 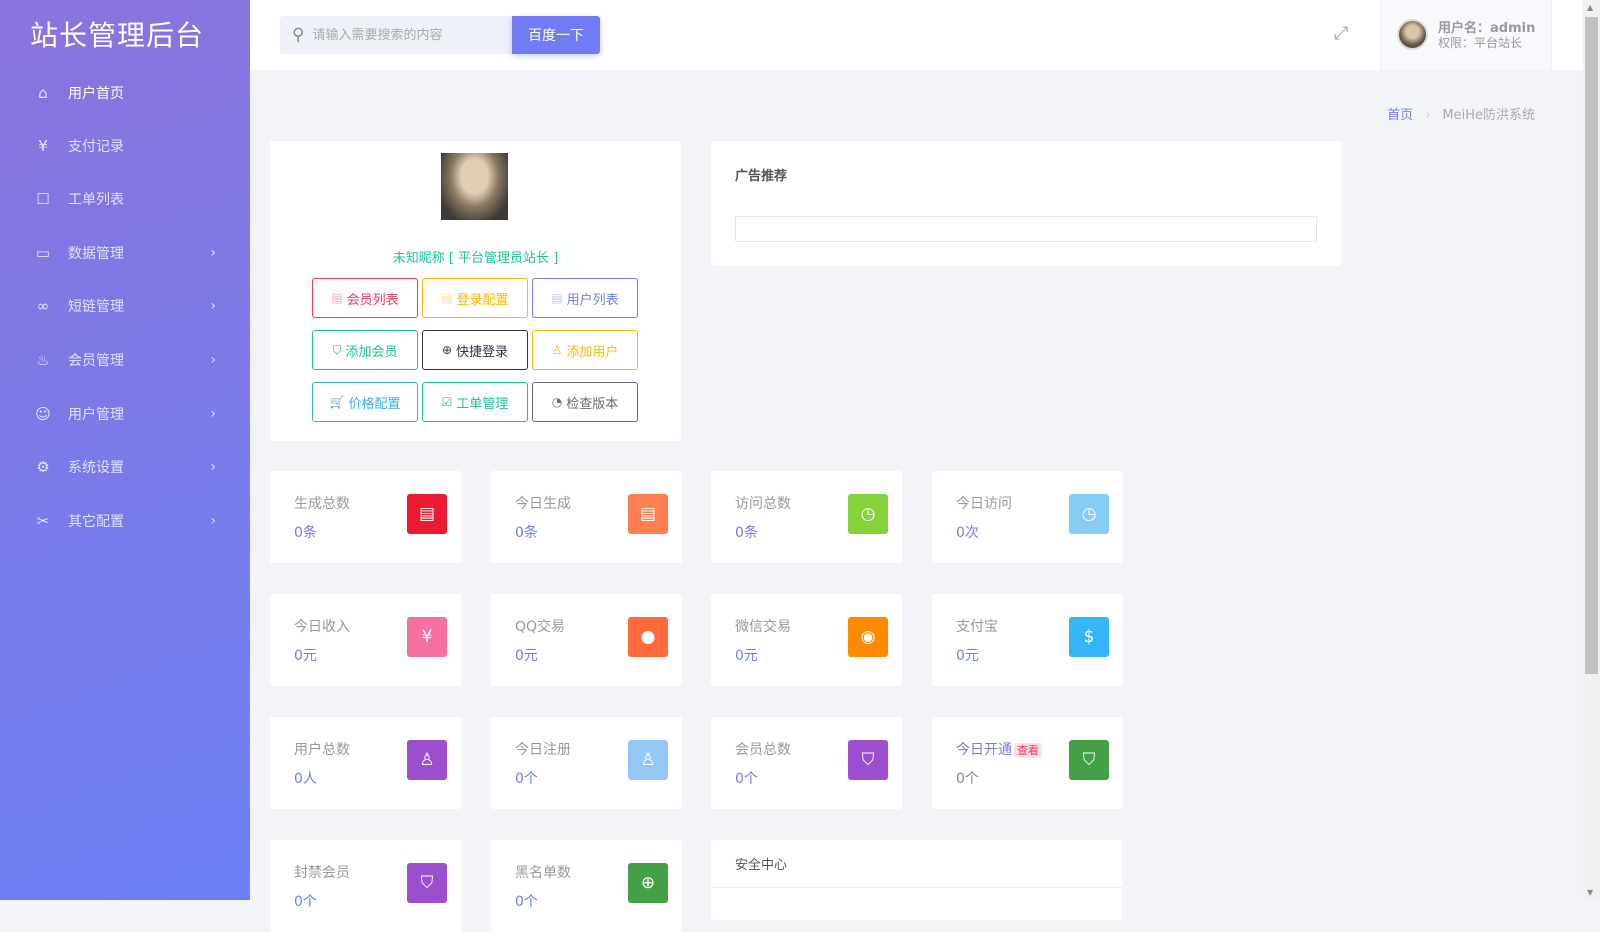 I want to click on sidebar-item-label: 用户首页, so click(x=96, y=94).